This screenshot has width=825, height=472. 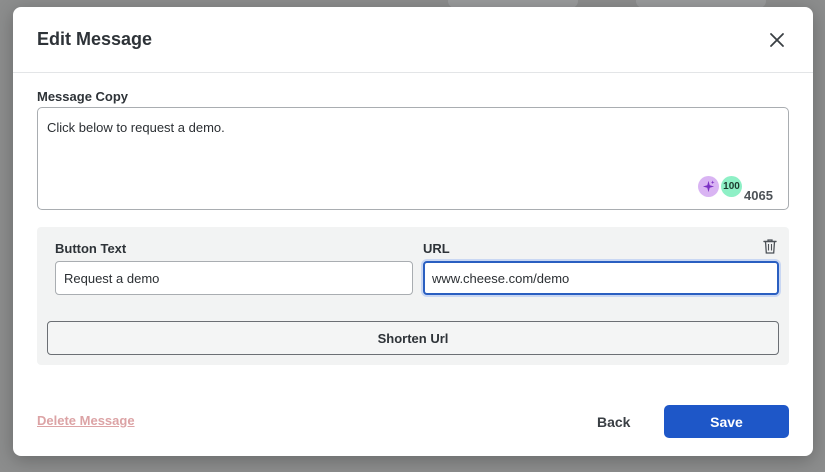 I want to click on button-text-input, so click(x=234, y=278).